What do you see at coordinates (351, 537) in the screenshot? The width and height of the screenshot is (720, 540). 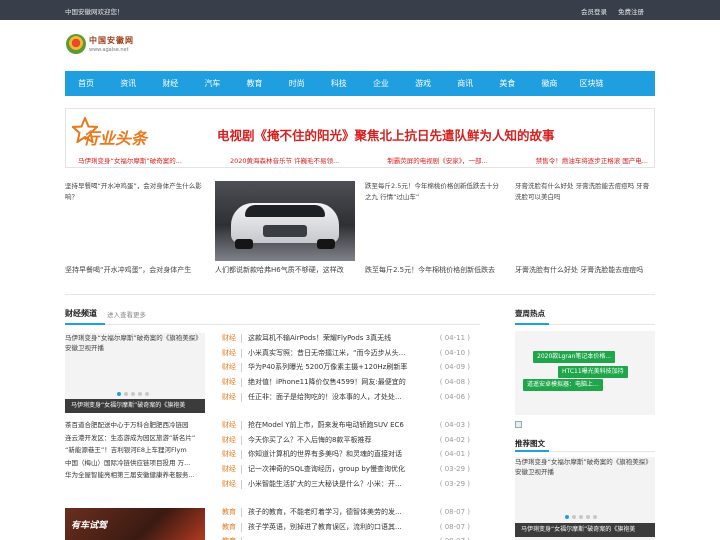 I see `news-row: 教育 ( 08-07 )` at bounding box center [351, 537].